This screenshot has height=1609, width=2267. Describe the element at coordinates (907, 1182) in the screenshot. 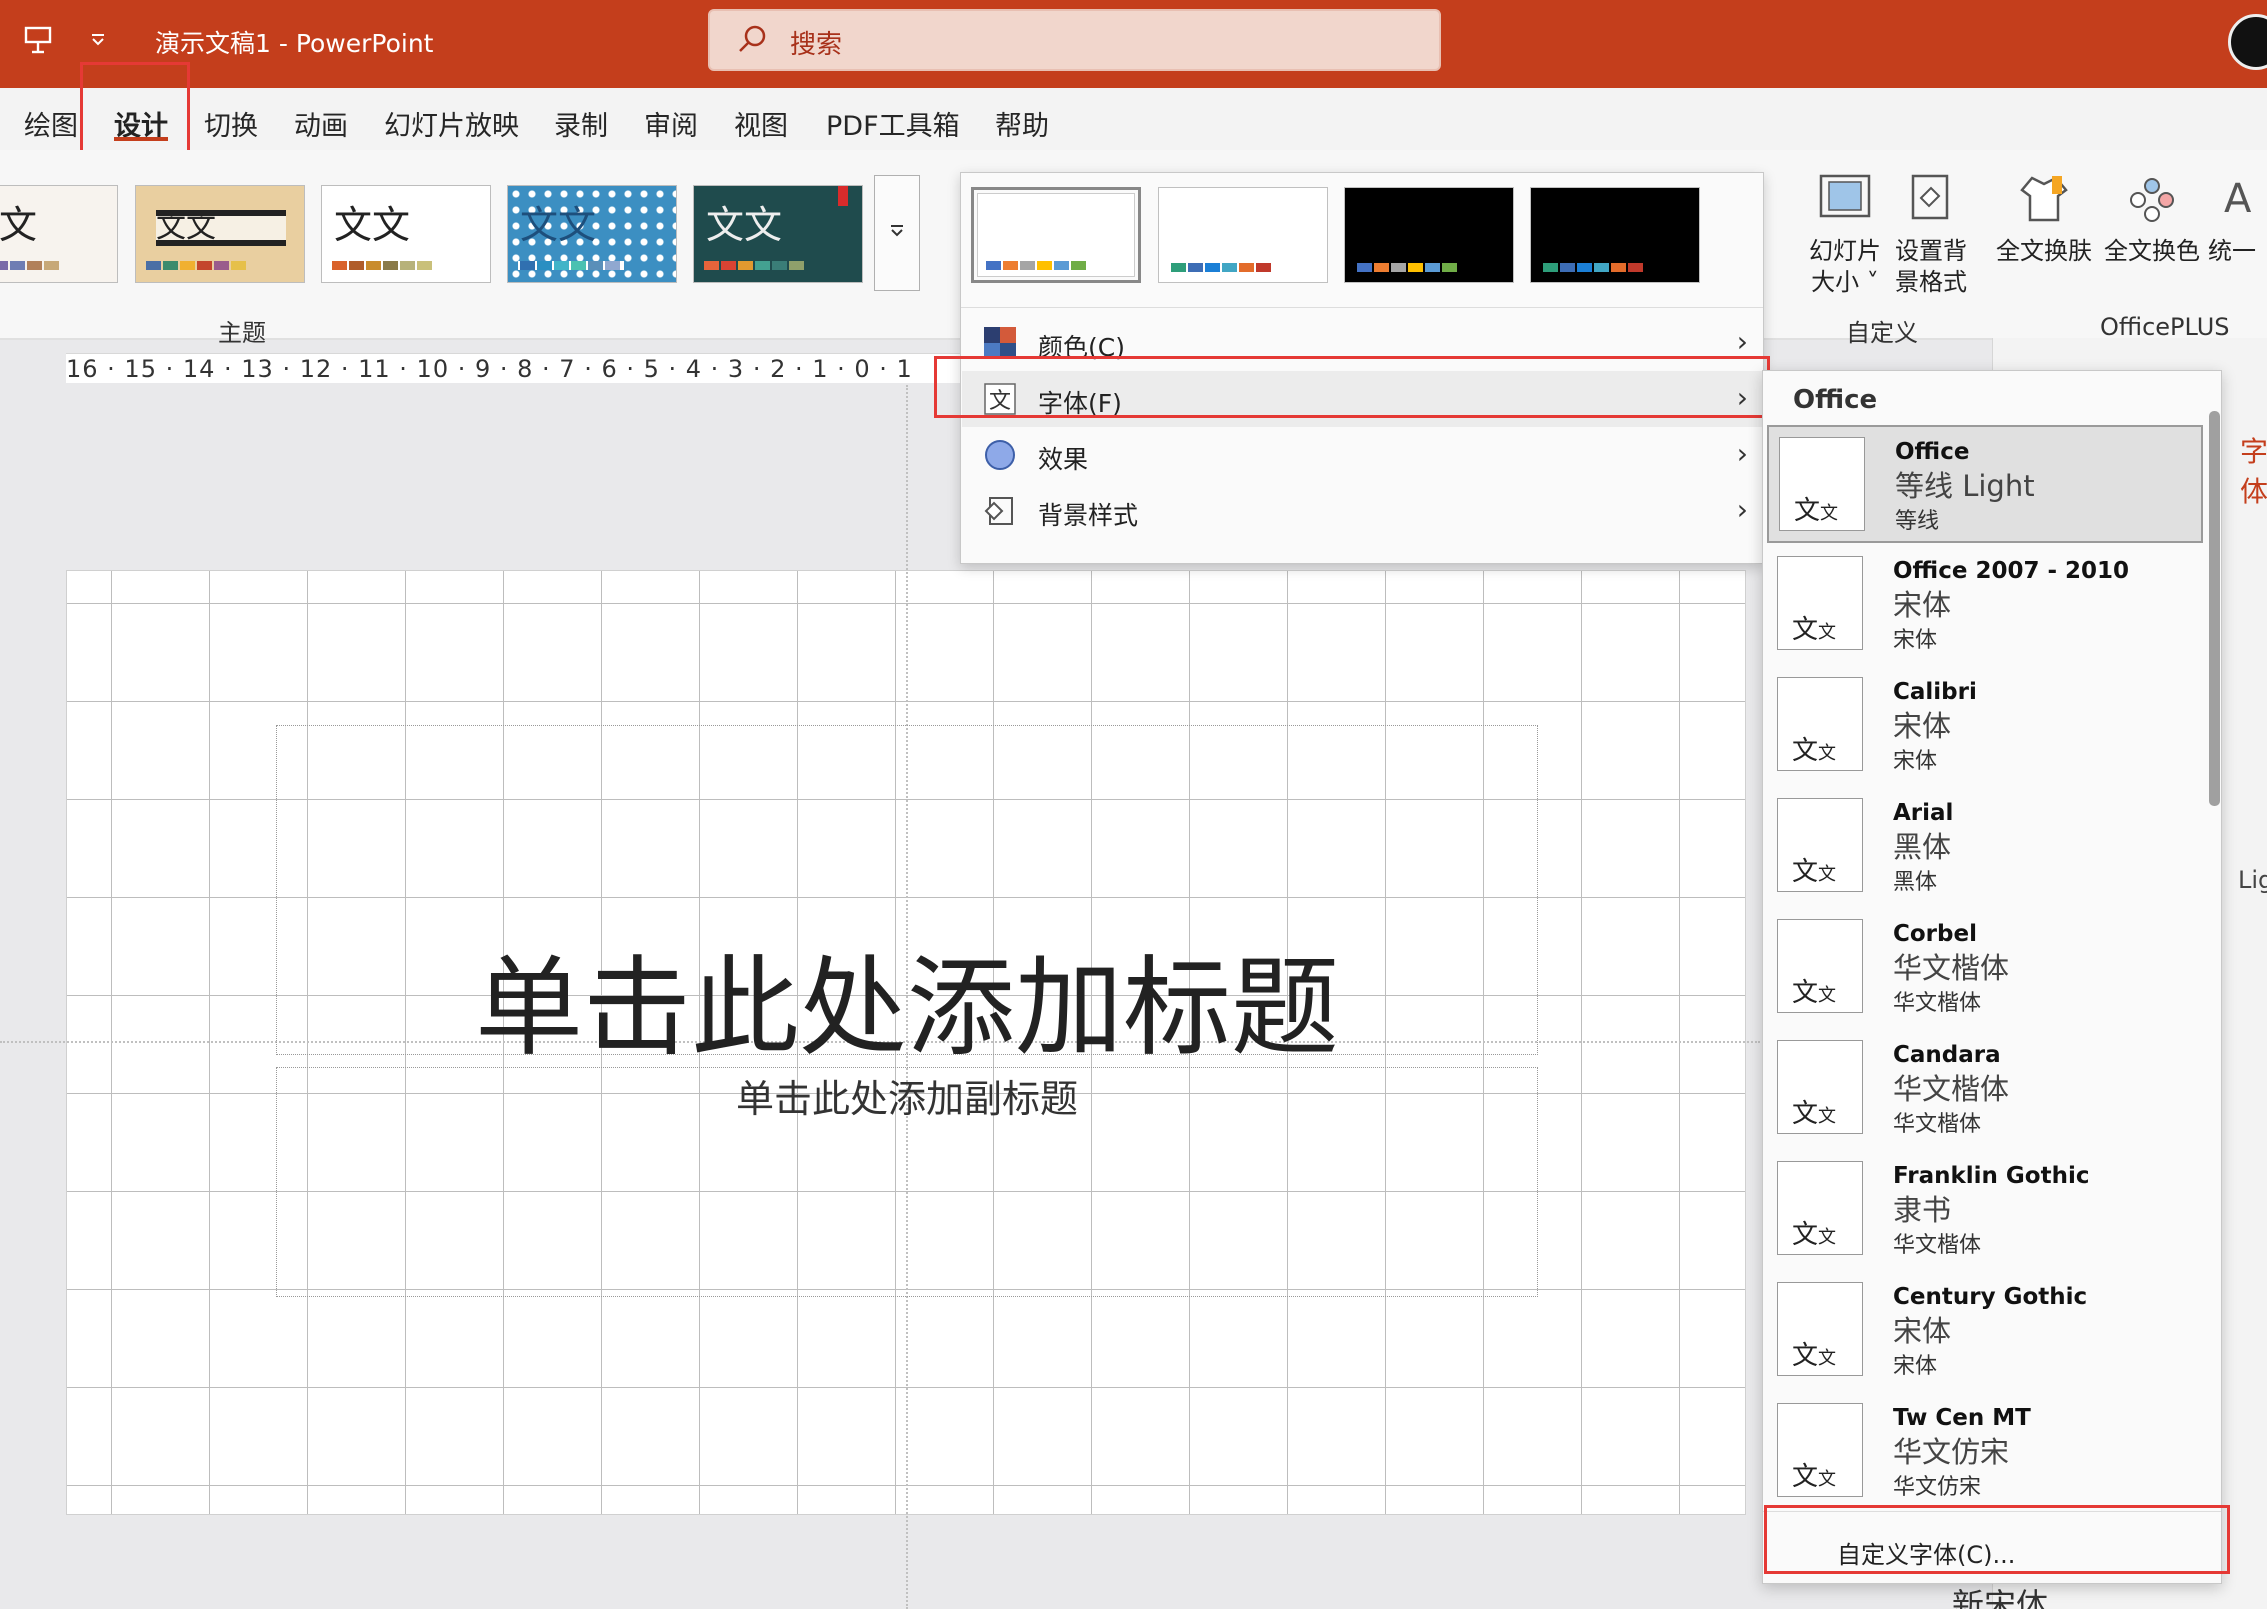

I see `subtitle-placeholder: 单击此处添加副标题` at that location.